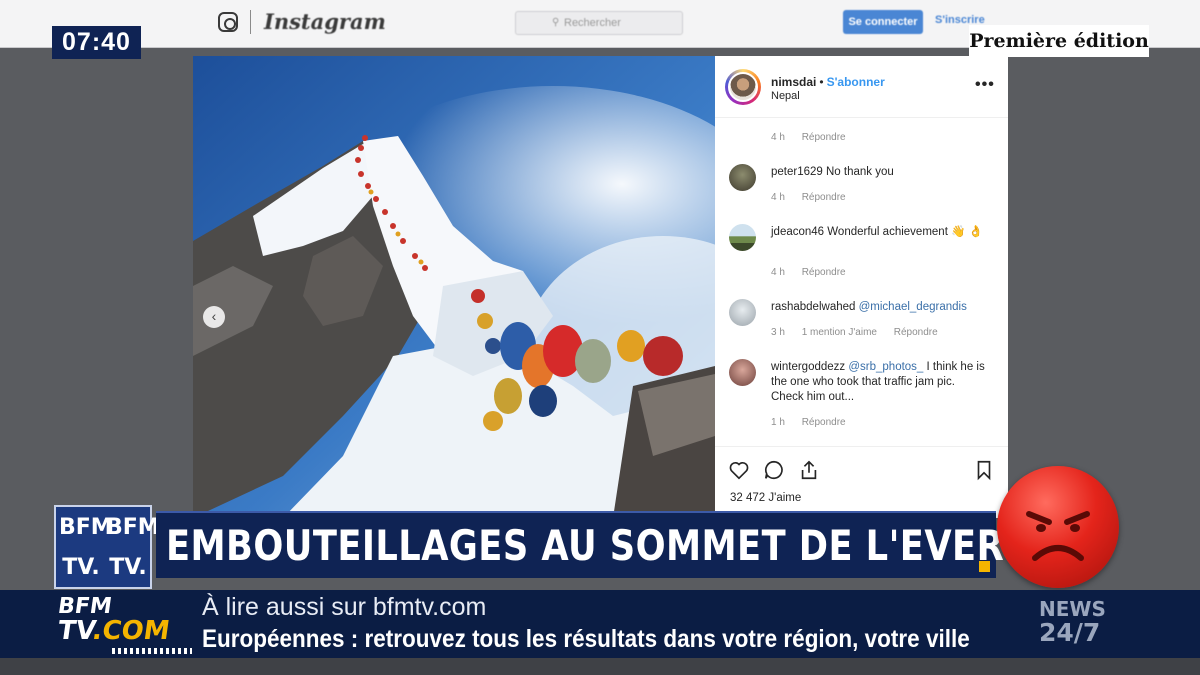  I want to click on headline-banner: EMBOUTEILLAGES AU SOMMET DE L'EVEREST, so click(617, 544).